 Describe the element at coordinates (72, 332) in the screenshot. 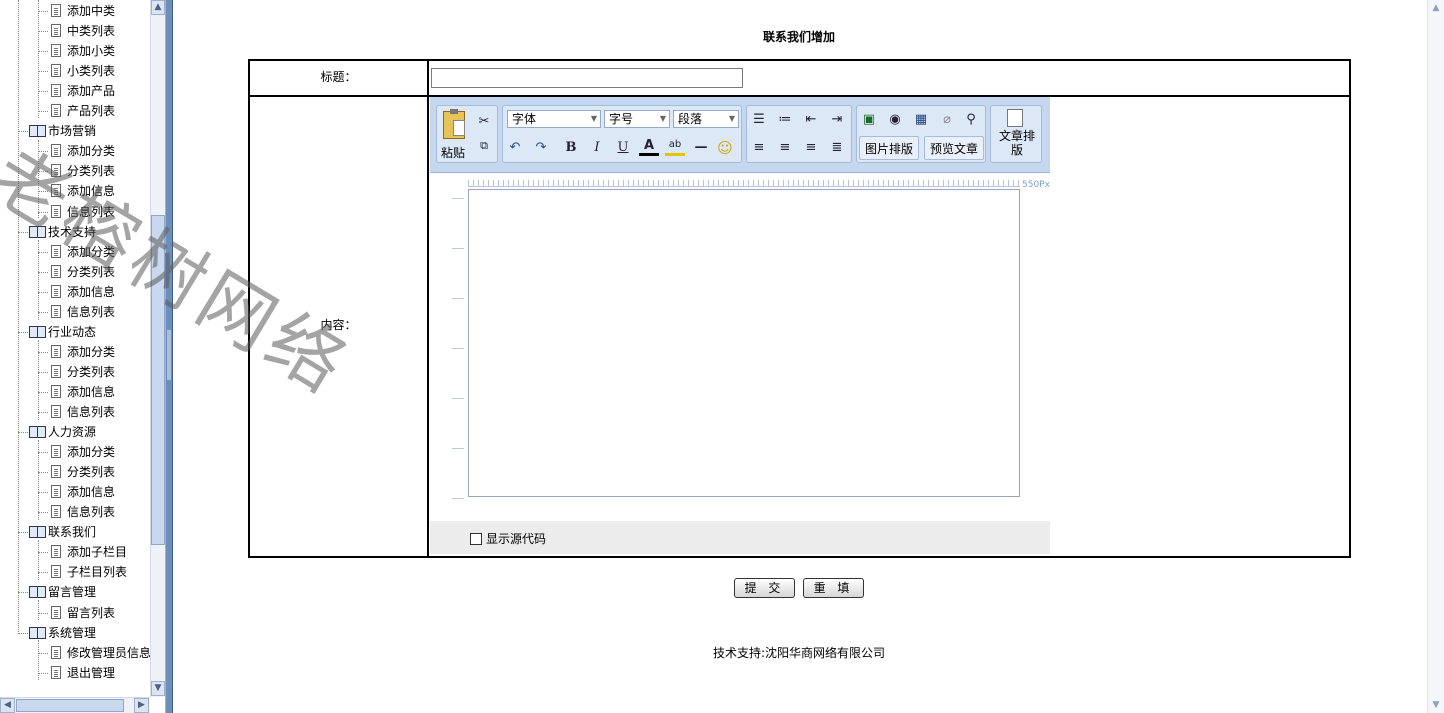

I see `tree-item-label: 行业动态` at that location.